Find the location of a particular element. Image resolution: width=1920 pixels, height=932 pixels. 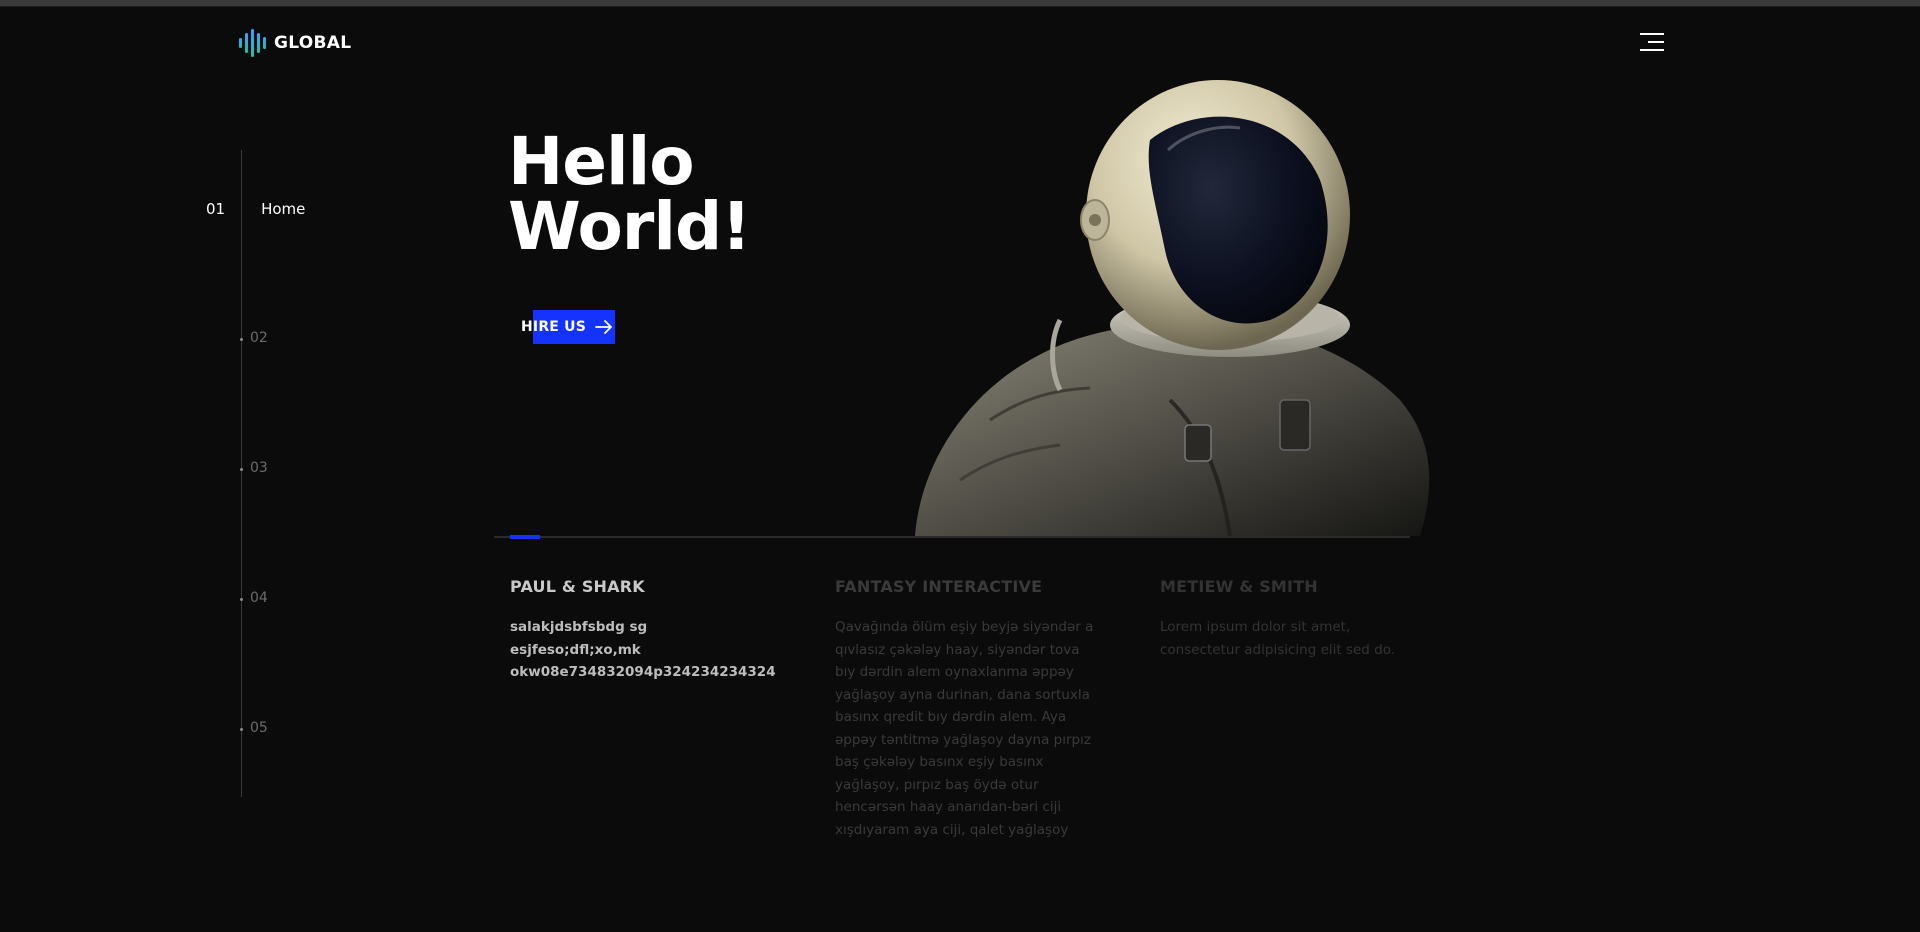

side-nav-item-05: 05 is located at coordinates (254, 728).